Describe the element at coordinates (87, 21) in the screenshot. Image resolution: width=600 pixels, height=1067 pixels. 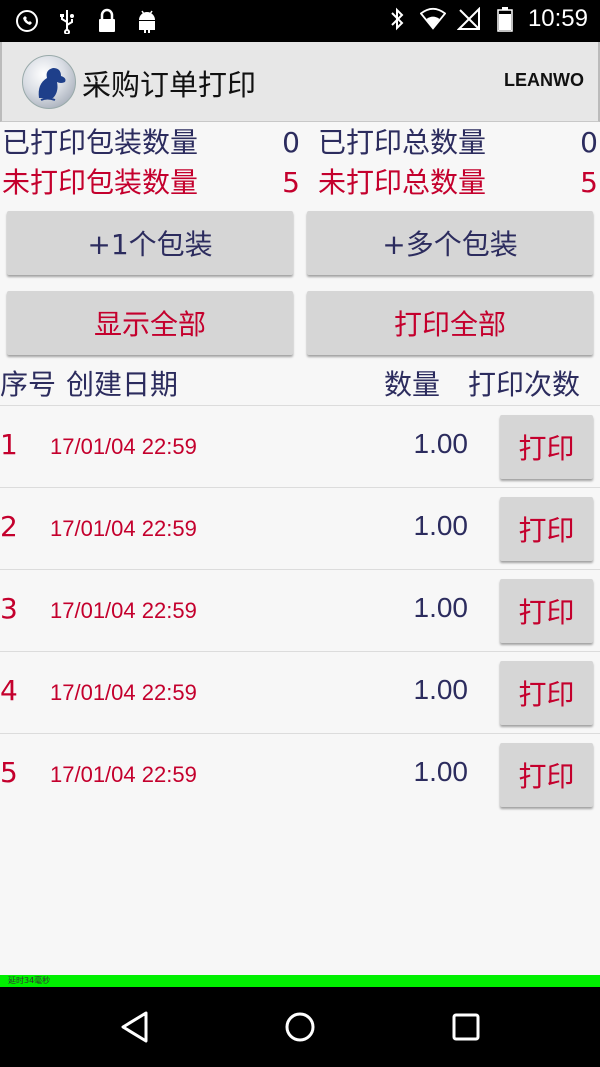
I see `status-left-icons` at that location.